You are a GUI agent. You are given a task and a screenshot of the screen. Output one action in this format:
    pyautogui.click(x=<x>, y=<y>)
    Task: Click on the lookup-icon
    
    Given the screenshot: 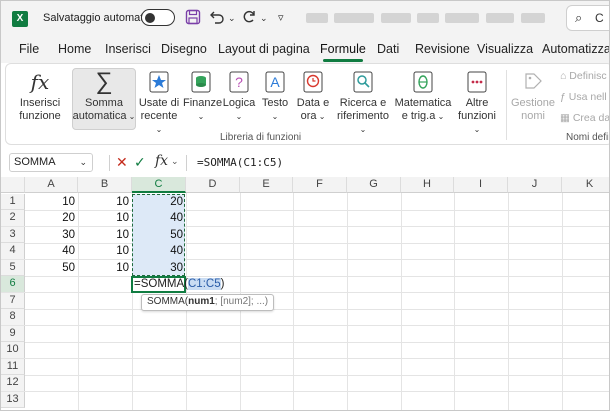 What is the action you would take?
    pyautogui.click(x=363, y=82)
    